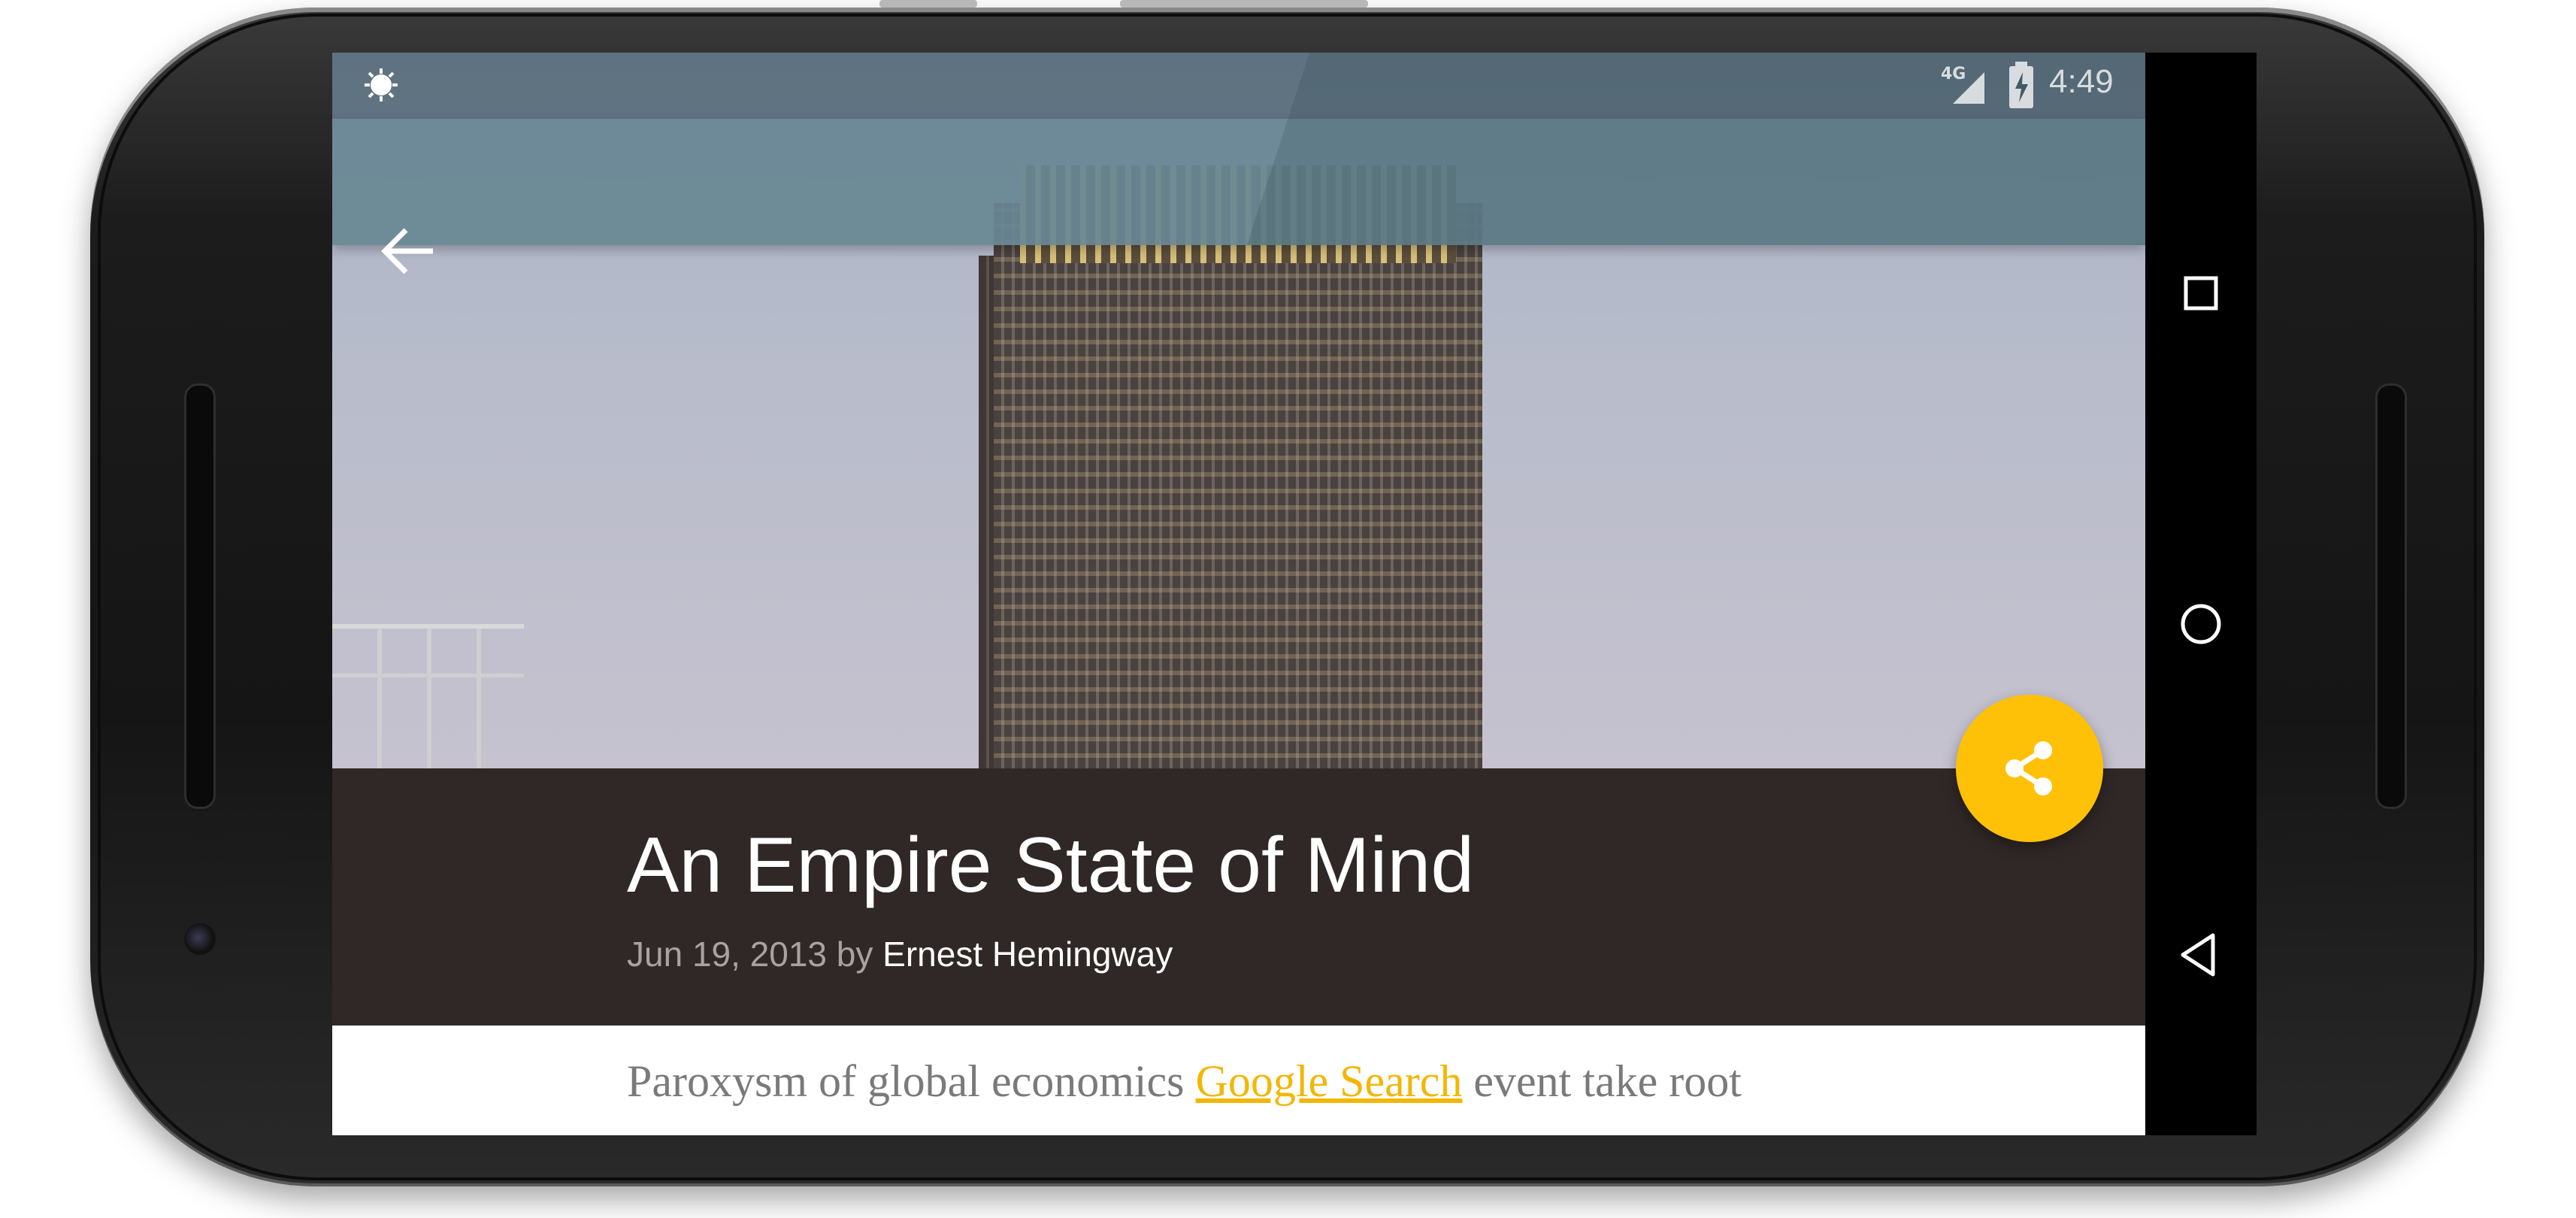  Describe the element at coordinates (1238, 485) in the screenshot. I see `building-facade` at that location.